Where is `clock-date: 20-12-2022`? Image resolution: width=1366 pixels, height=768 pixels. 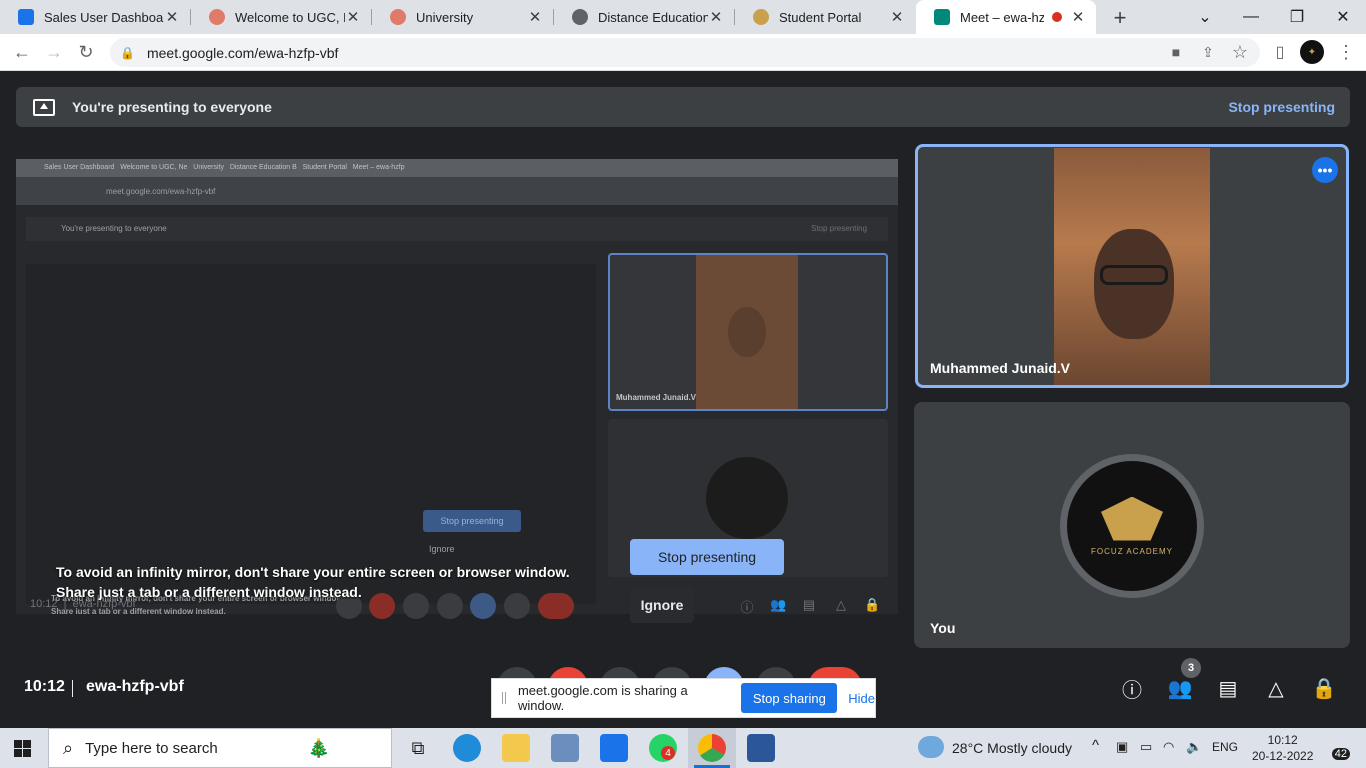
clock-date: 20-12-2022 is located at coordinates (1283, 756).